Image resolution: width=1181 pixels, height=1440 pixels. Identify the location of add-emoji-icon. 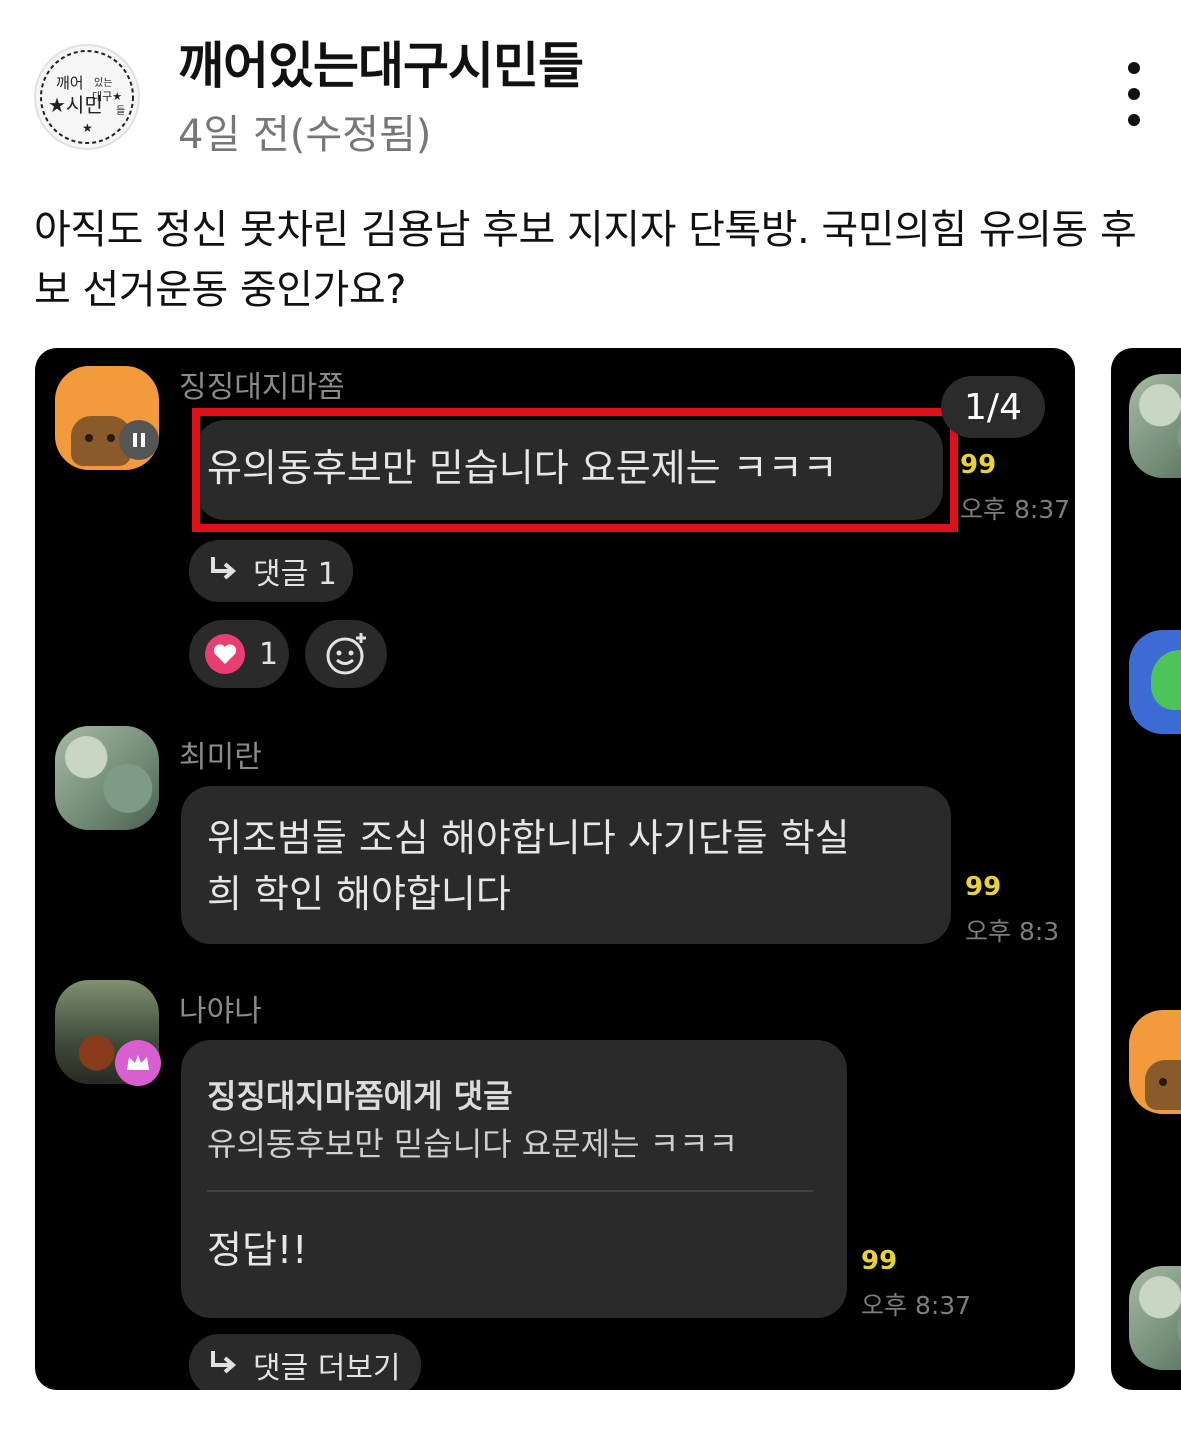
(346, 654).